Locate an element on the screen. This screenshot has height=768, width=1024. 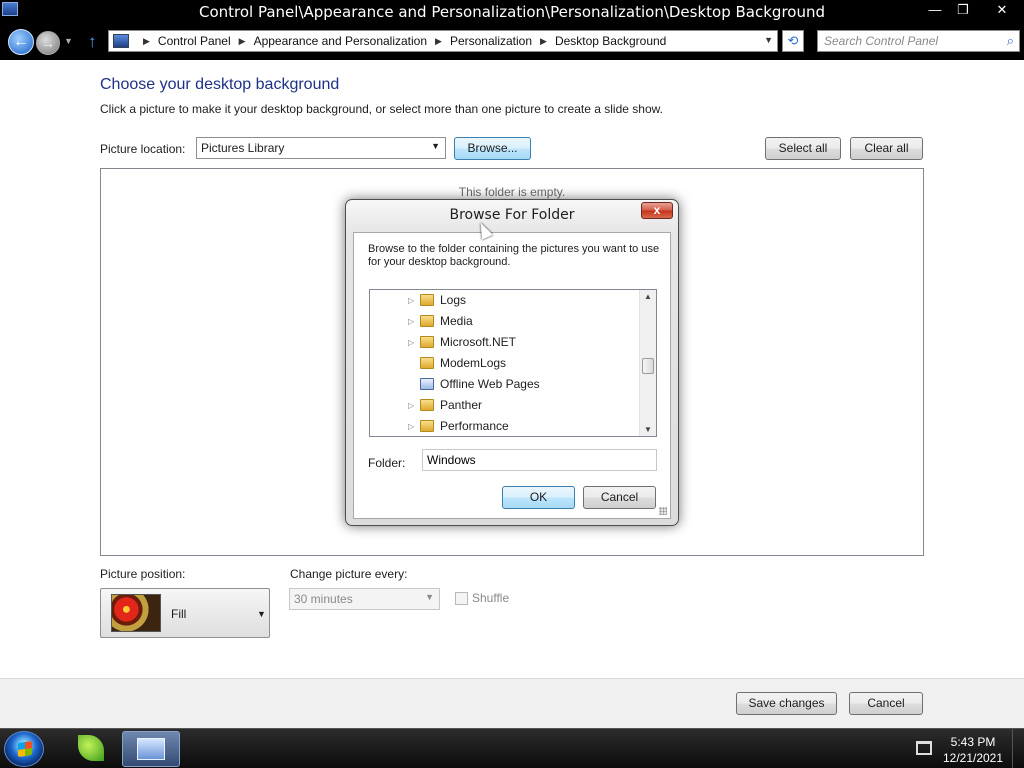
tree-item-label: Media is located at coordinates (456, 321).